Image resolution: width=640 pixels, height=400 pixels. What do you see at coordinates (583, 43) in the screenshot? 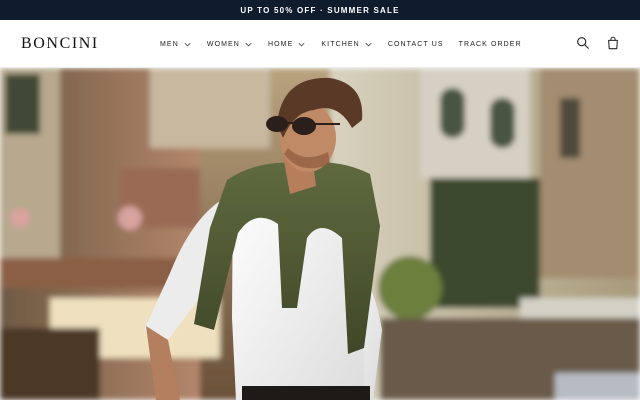
I see `search-icon` at bounding box center [583, 43].